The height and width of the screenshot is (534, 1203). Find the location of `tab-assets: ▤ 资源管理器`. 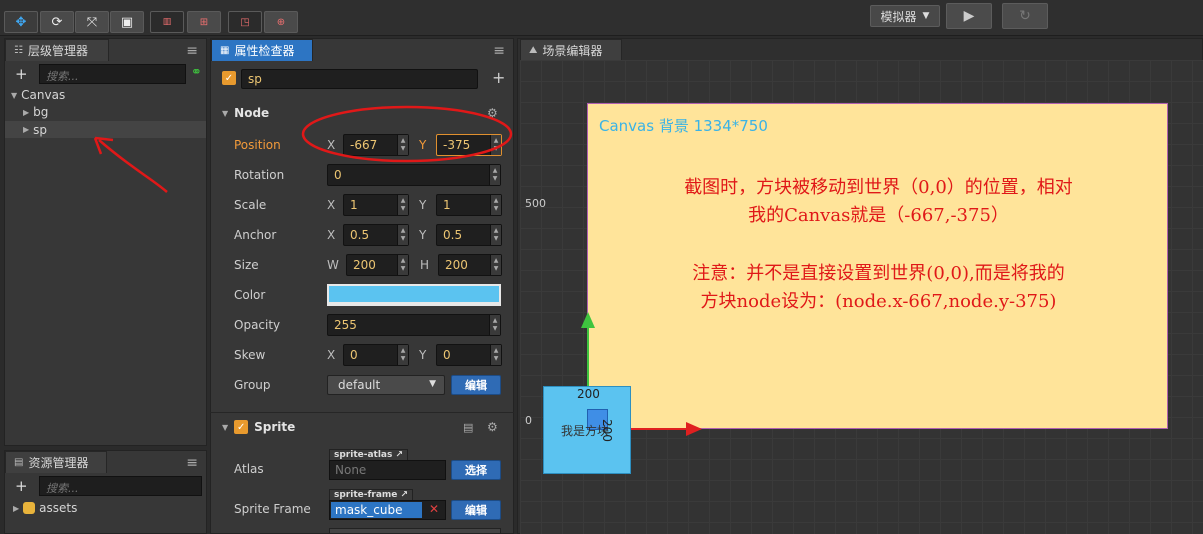

tab-assets: ▤ 资源管理器 is located at coordinates (56, 462).